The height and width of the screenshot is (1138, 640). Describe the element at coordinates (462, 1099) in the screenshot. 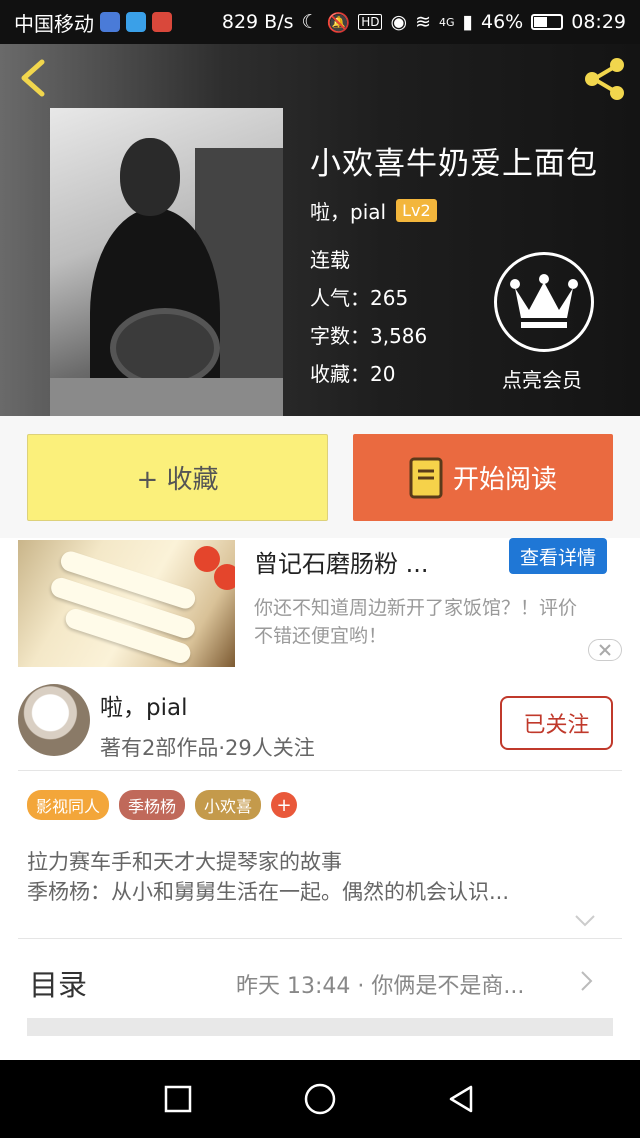

I see `back-icon` at that location.